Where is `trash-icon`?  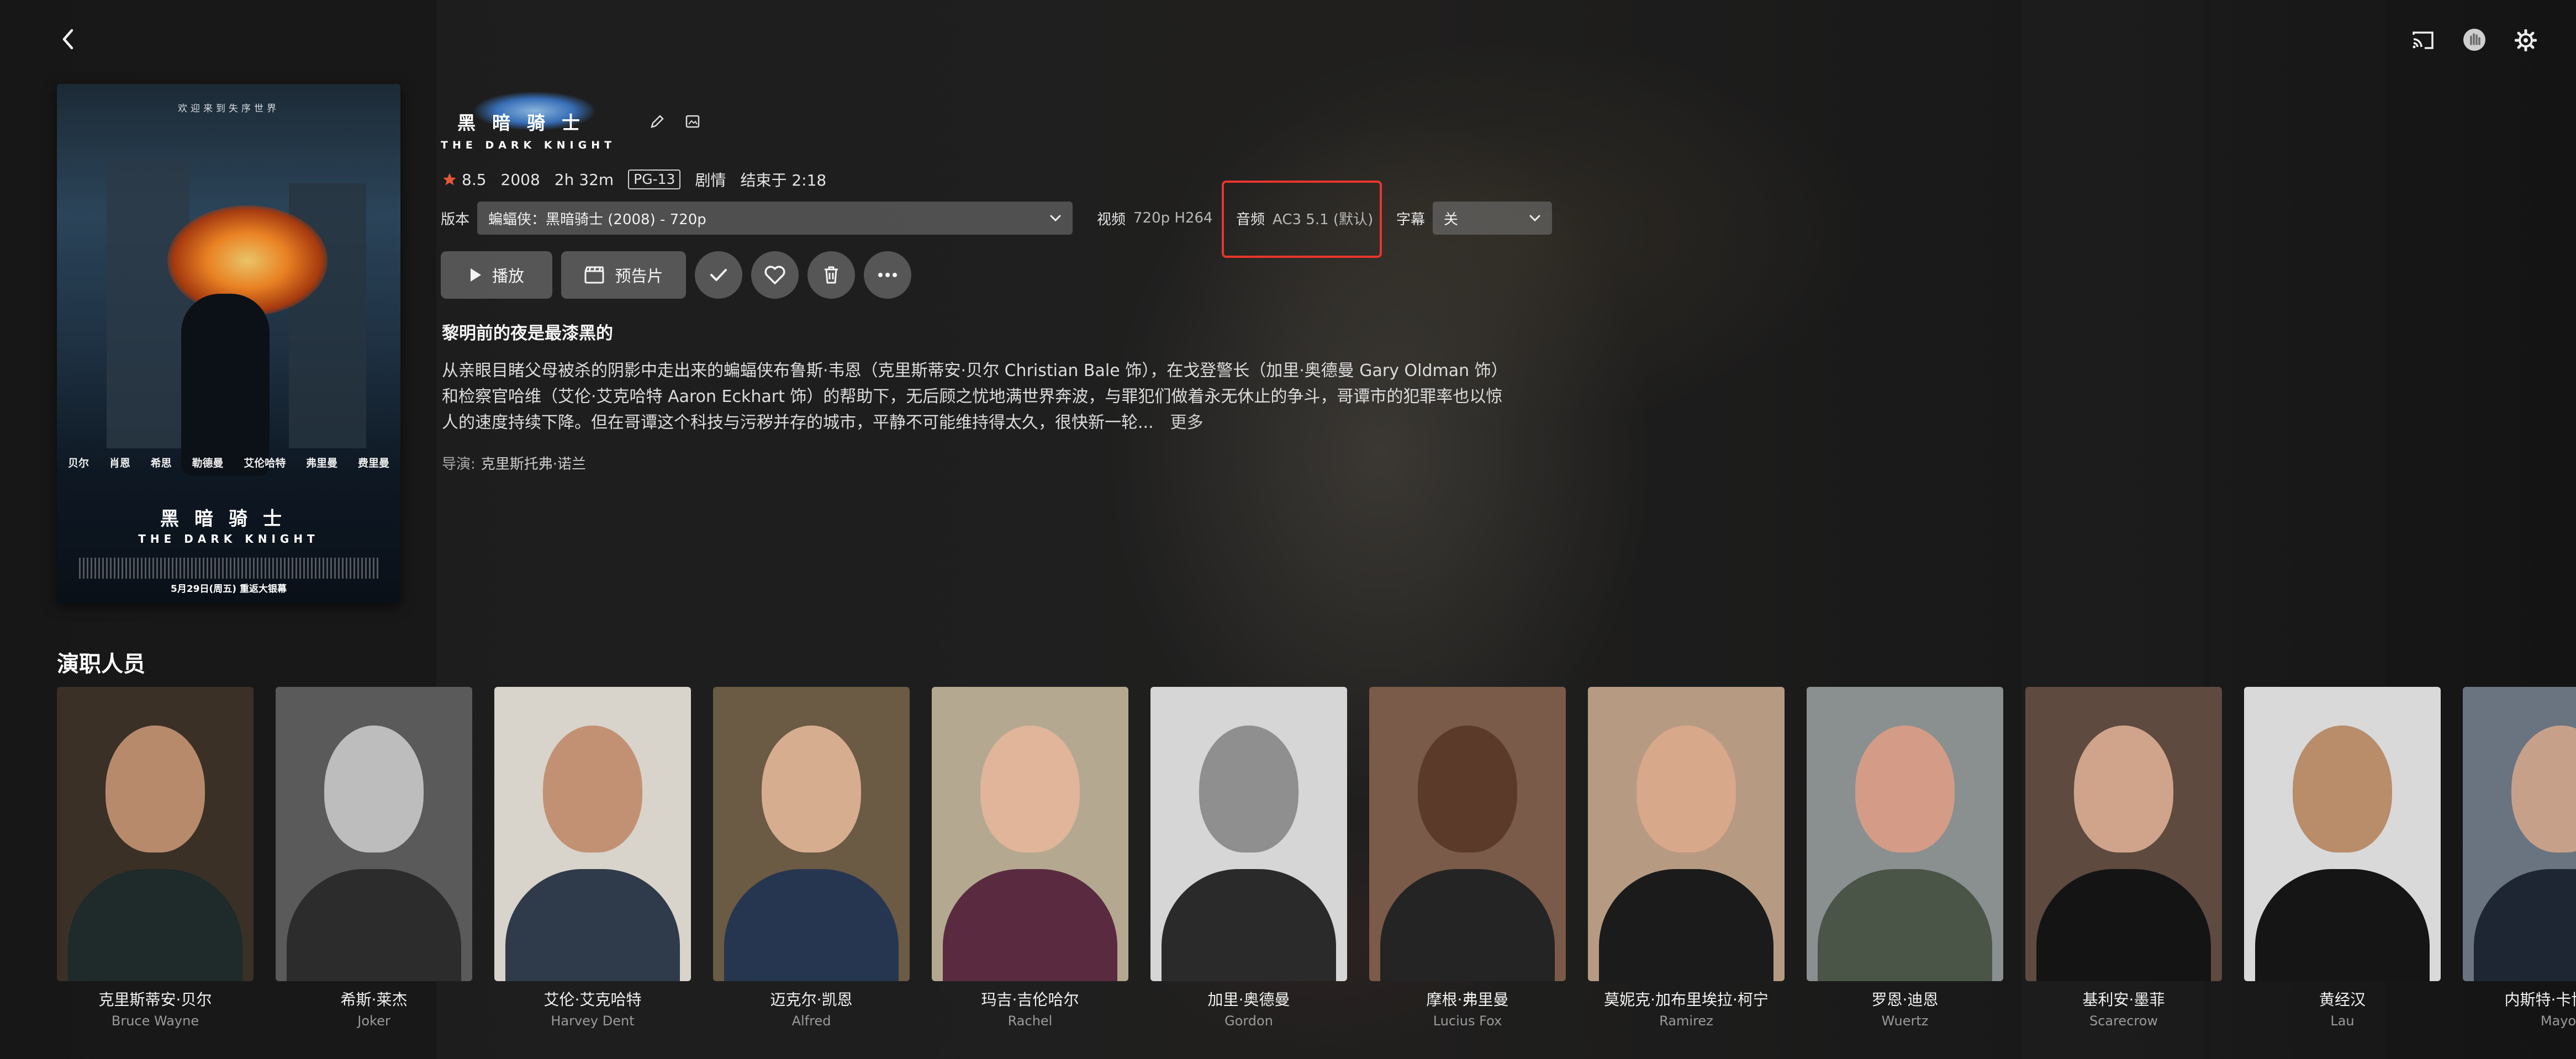
trash-icon is located at coordinates (831, 275).